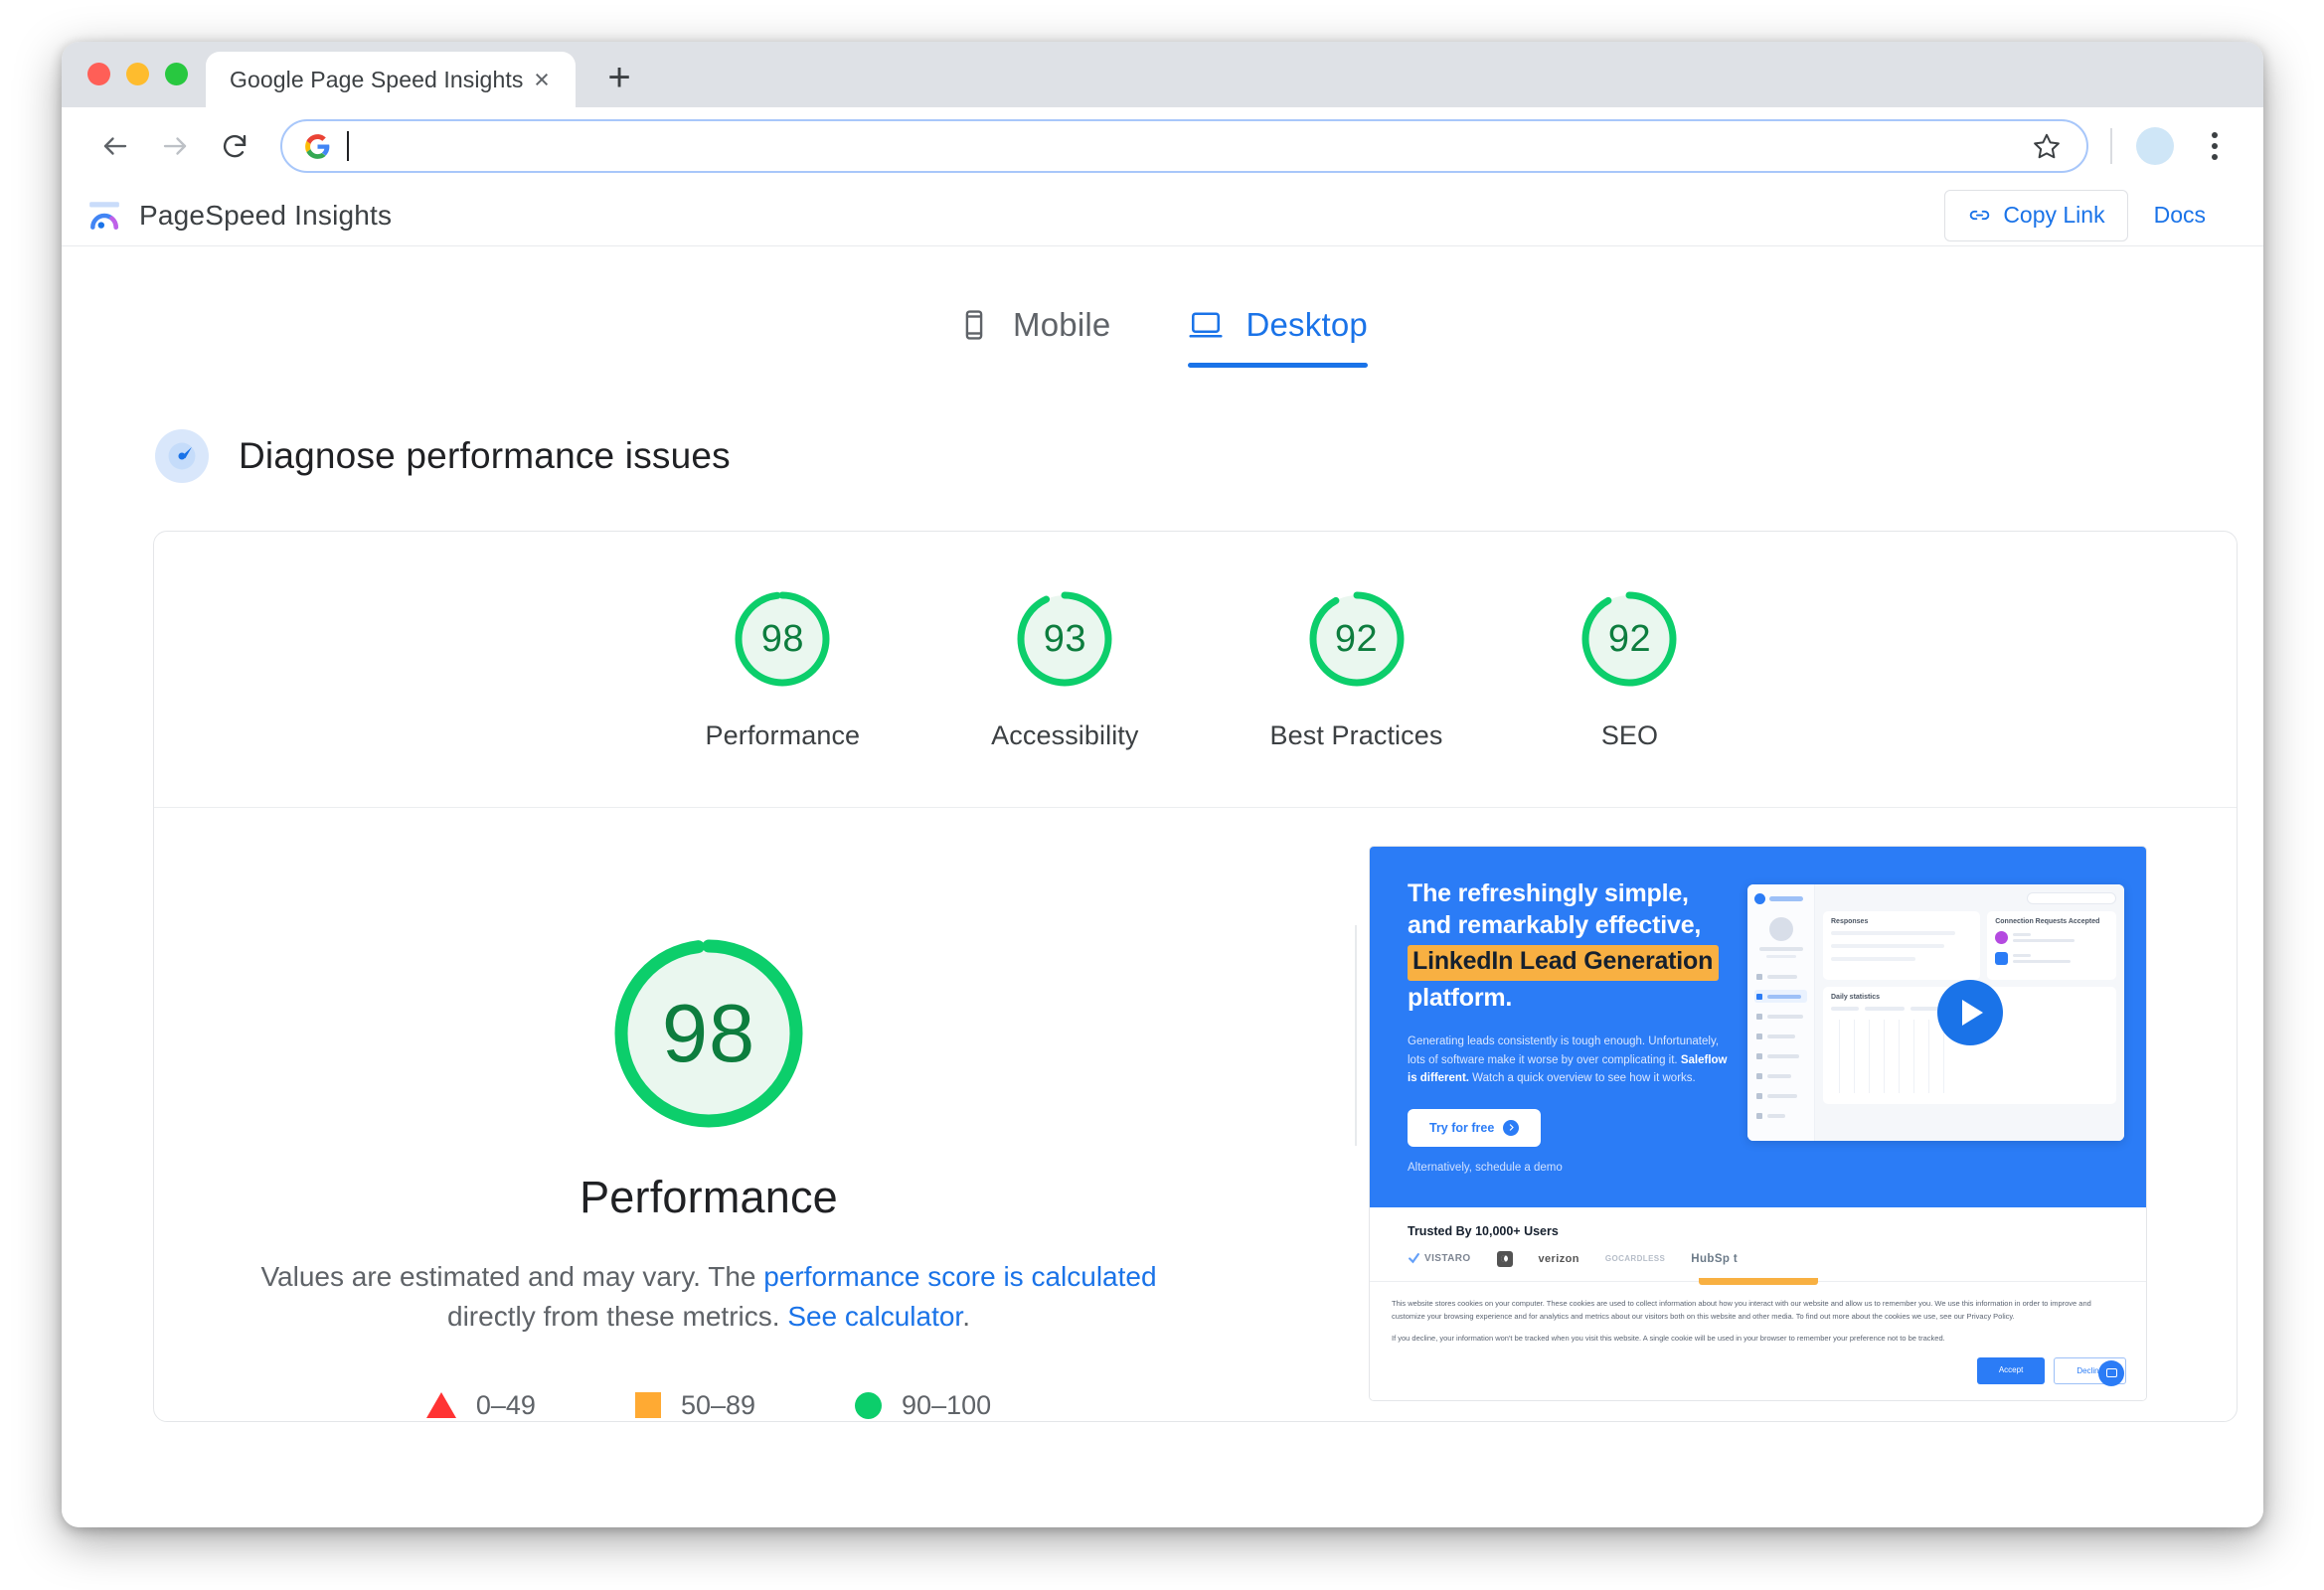  What do you see at coordinates (1902, 945) in the screenshot?
I see `mock-card-responses: Responses` at bounding box center [1902, 945].